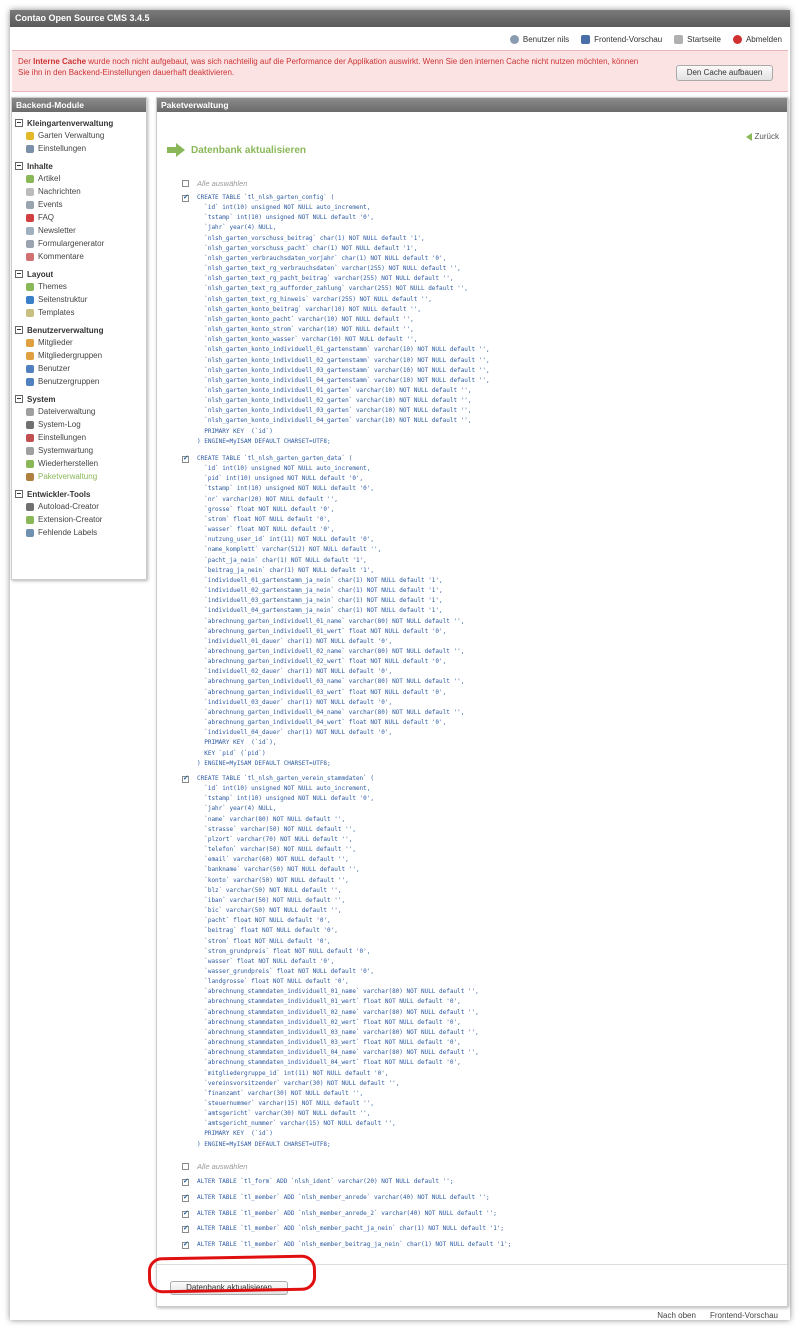  I want to click on sidebar-item: Dateiverwaltung, so click(79, 411).